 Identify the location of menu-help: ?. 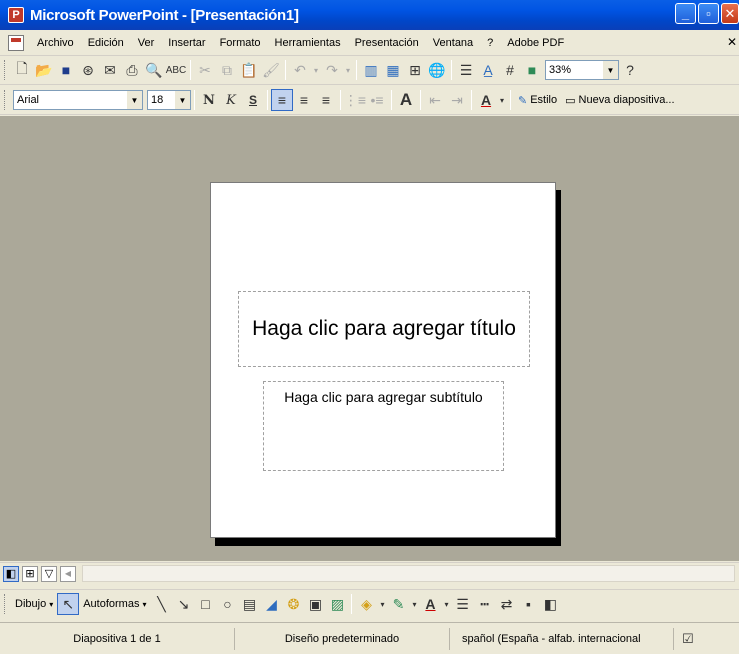
(490, 43).